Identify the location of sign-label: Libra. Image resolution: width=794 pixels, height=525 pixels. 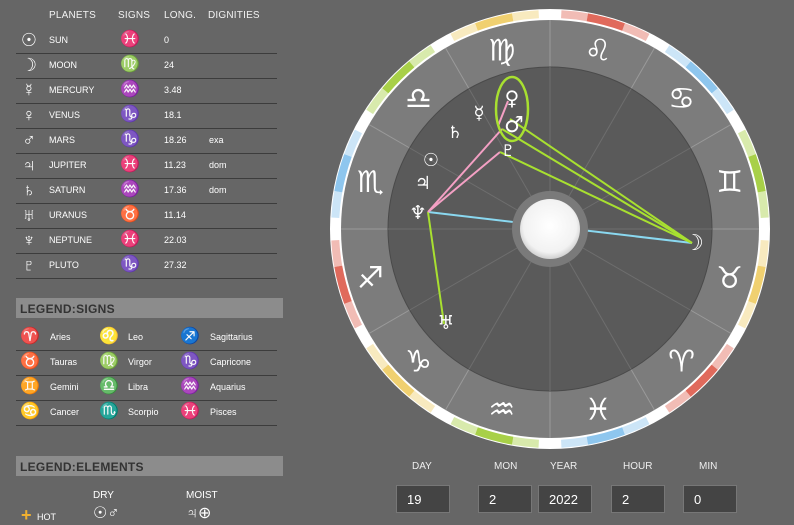
(138, 387).